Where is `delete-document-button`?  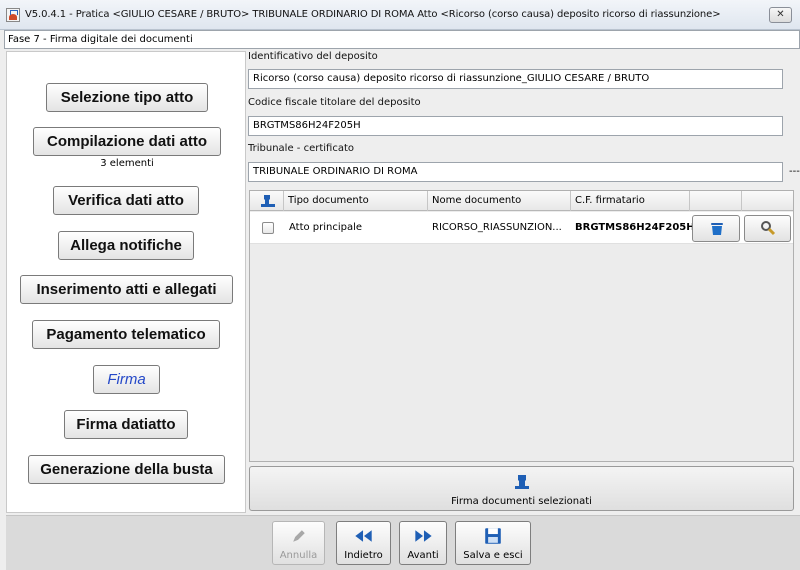 delete-document-button is located at coordinates (716, 228).